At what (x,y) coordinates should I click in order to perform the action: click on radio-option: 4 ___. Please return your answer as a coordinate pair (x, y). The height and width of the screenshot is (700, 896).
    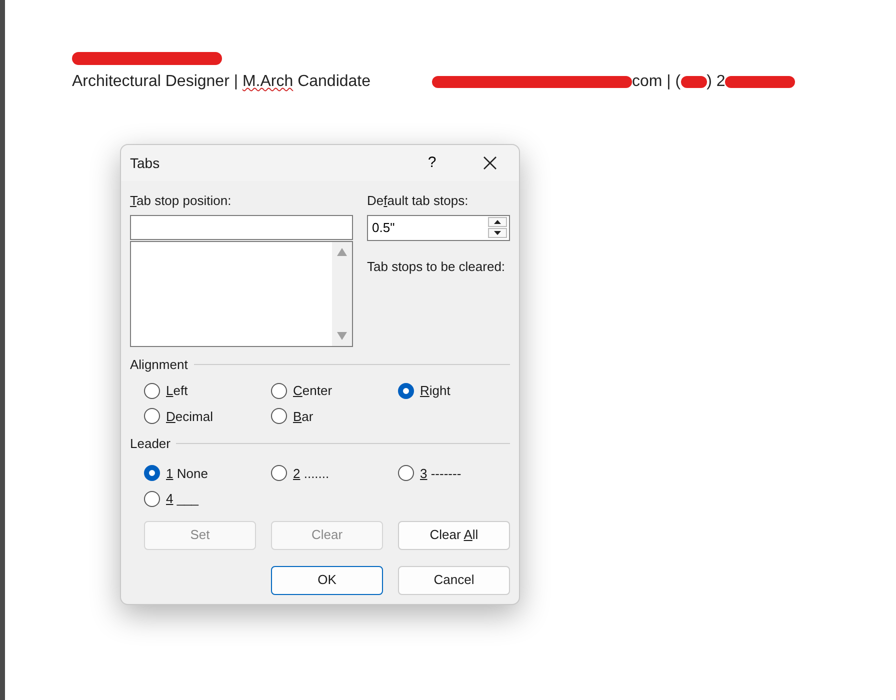
    Looking at the image, I should click on (171, 498).